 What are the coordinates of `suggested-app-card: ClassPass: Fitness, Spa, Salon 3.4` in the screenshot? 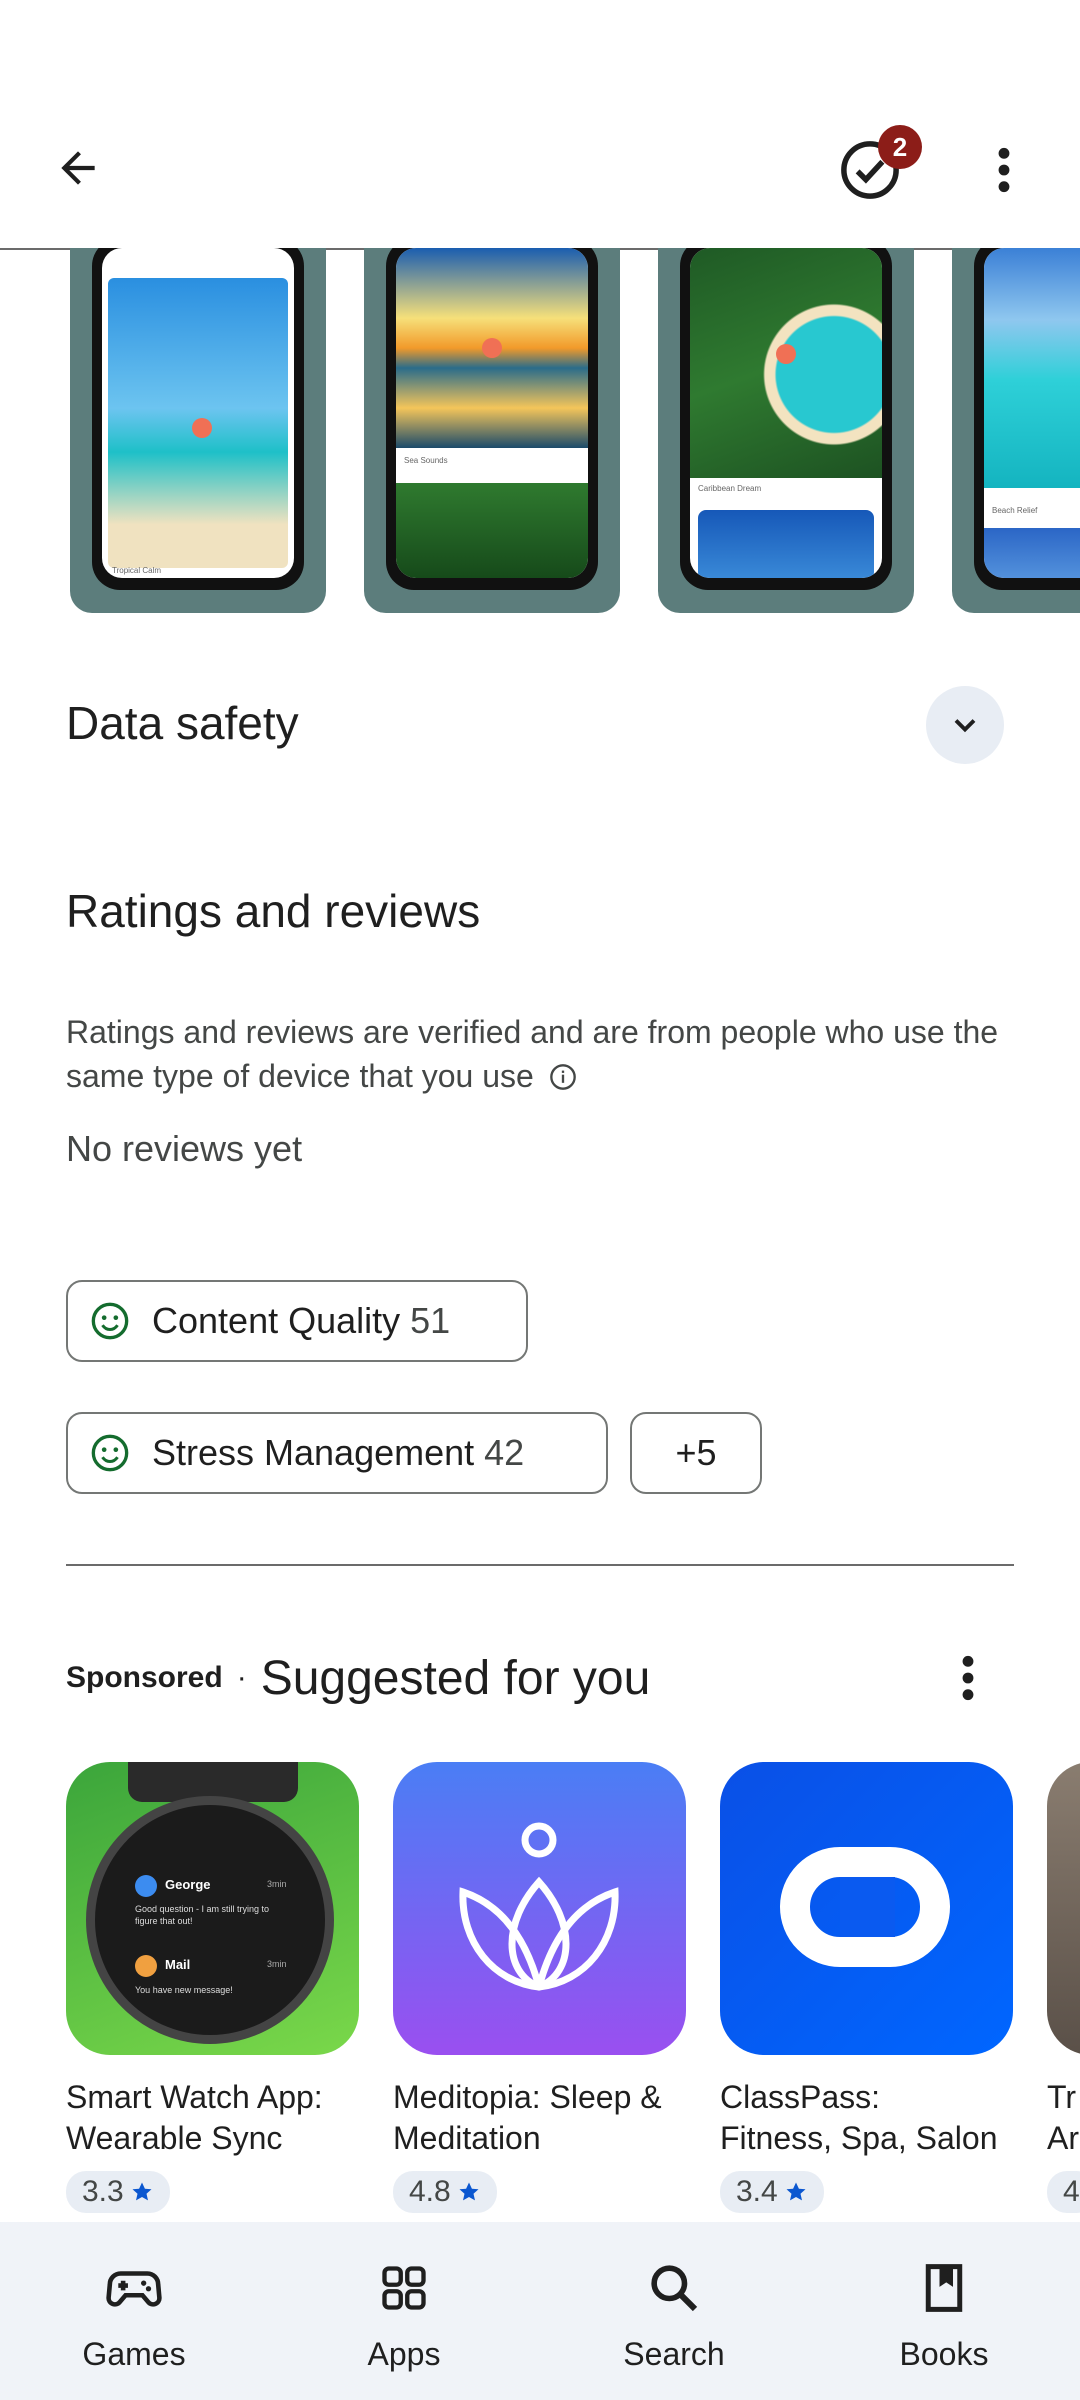 It's located at (866, 1987).